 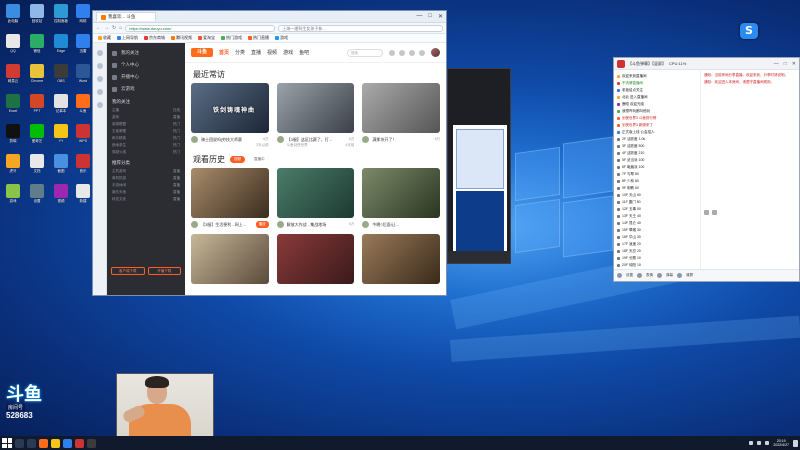 What do you see at coordinates (629, 275) in the screenshot?
I see `bottom-label-settings: 设置` at bounding box center [629, 275].